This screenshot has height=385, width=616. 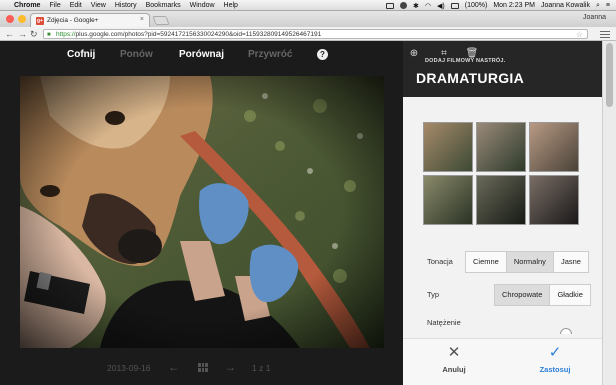 I want to click on google-plus-favicon: g+, so click(x=40, y=21).